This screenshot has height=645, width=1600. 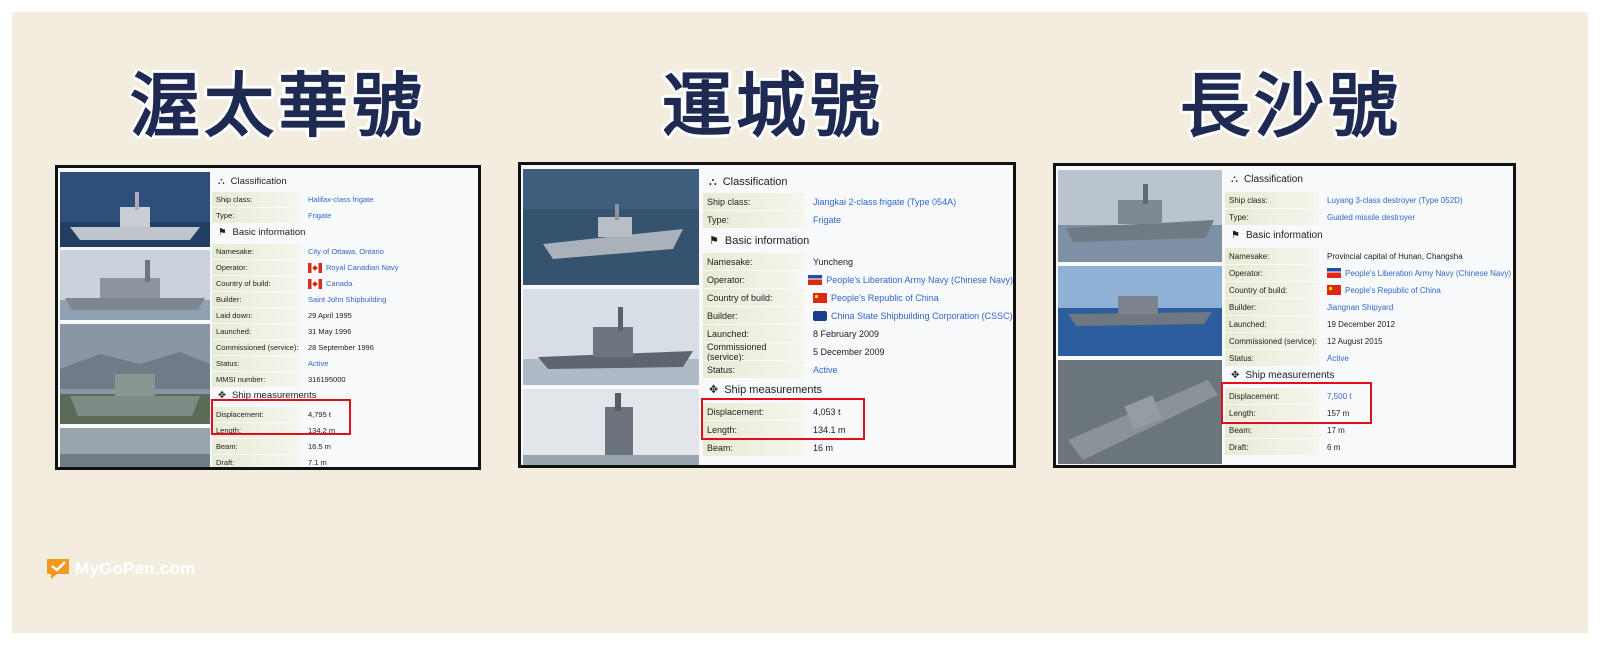 I want to click on brand-logo: MyGoPen.com, so click(x=120, y=569).